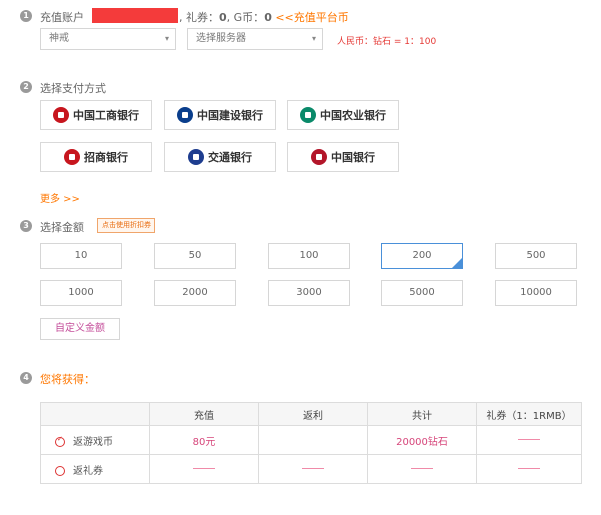 This screenshot has height=515, width=601. I want to click on abc-logo-icon, so click(308, 115).